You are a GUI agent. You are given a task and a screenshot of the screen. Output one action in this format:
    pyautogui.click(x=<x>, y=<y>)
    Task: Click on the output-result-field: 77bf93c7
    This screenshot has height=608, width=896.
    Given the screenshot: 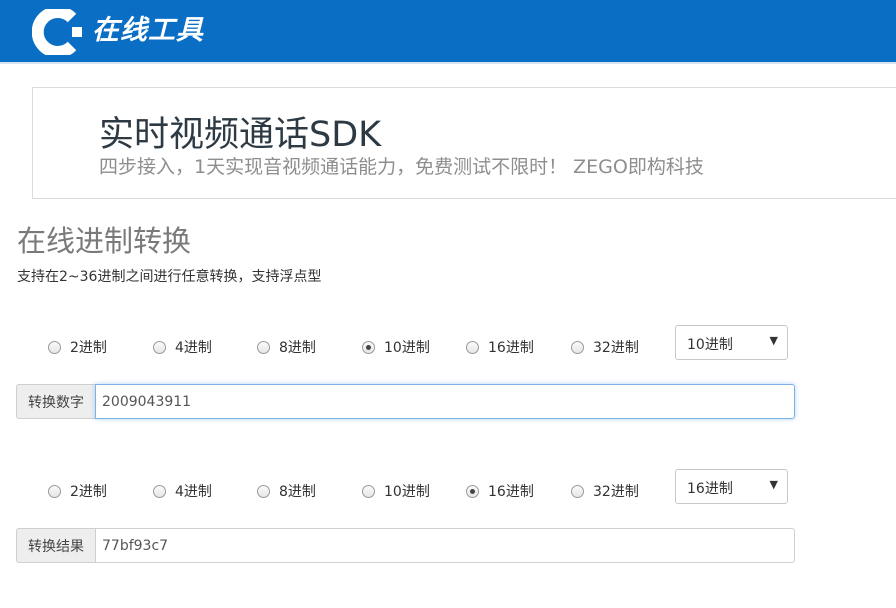 What is the action you would take?
    pyautogui.click(x=445, y=545)
    